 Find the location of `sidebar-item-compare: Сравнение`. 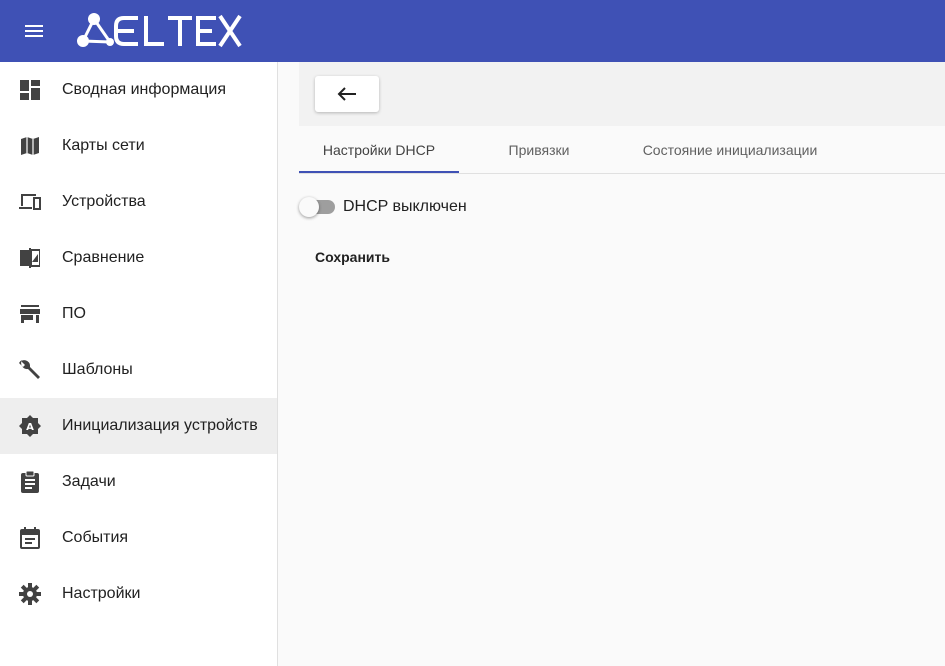

sidebar-item-compare: Сравнение is located at coordinates (138, 258).